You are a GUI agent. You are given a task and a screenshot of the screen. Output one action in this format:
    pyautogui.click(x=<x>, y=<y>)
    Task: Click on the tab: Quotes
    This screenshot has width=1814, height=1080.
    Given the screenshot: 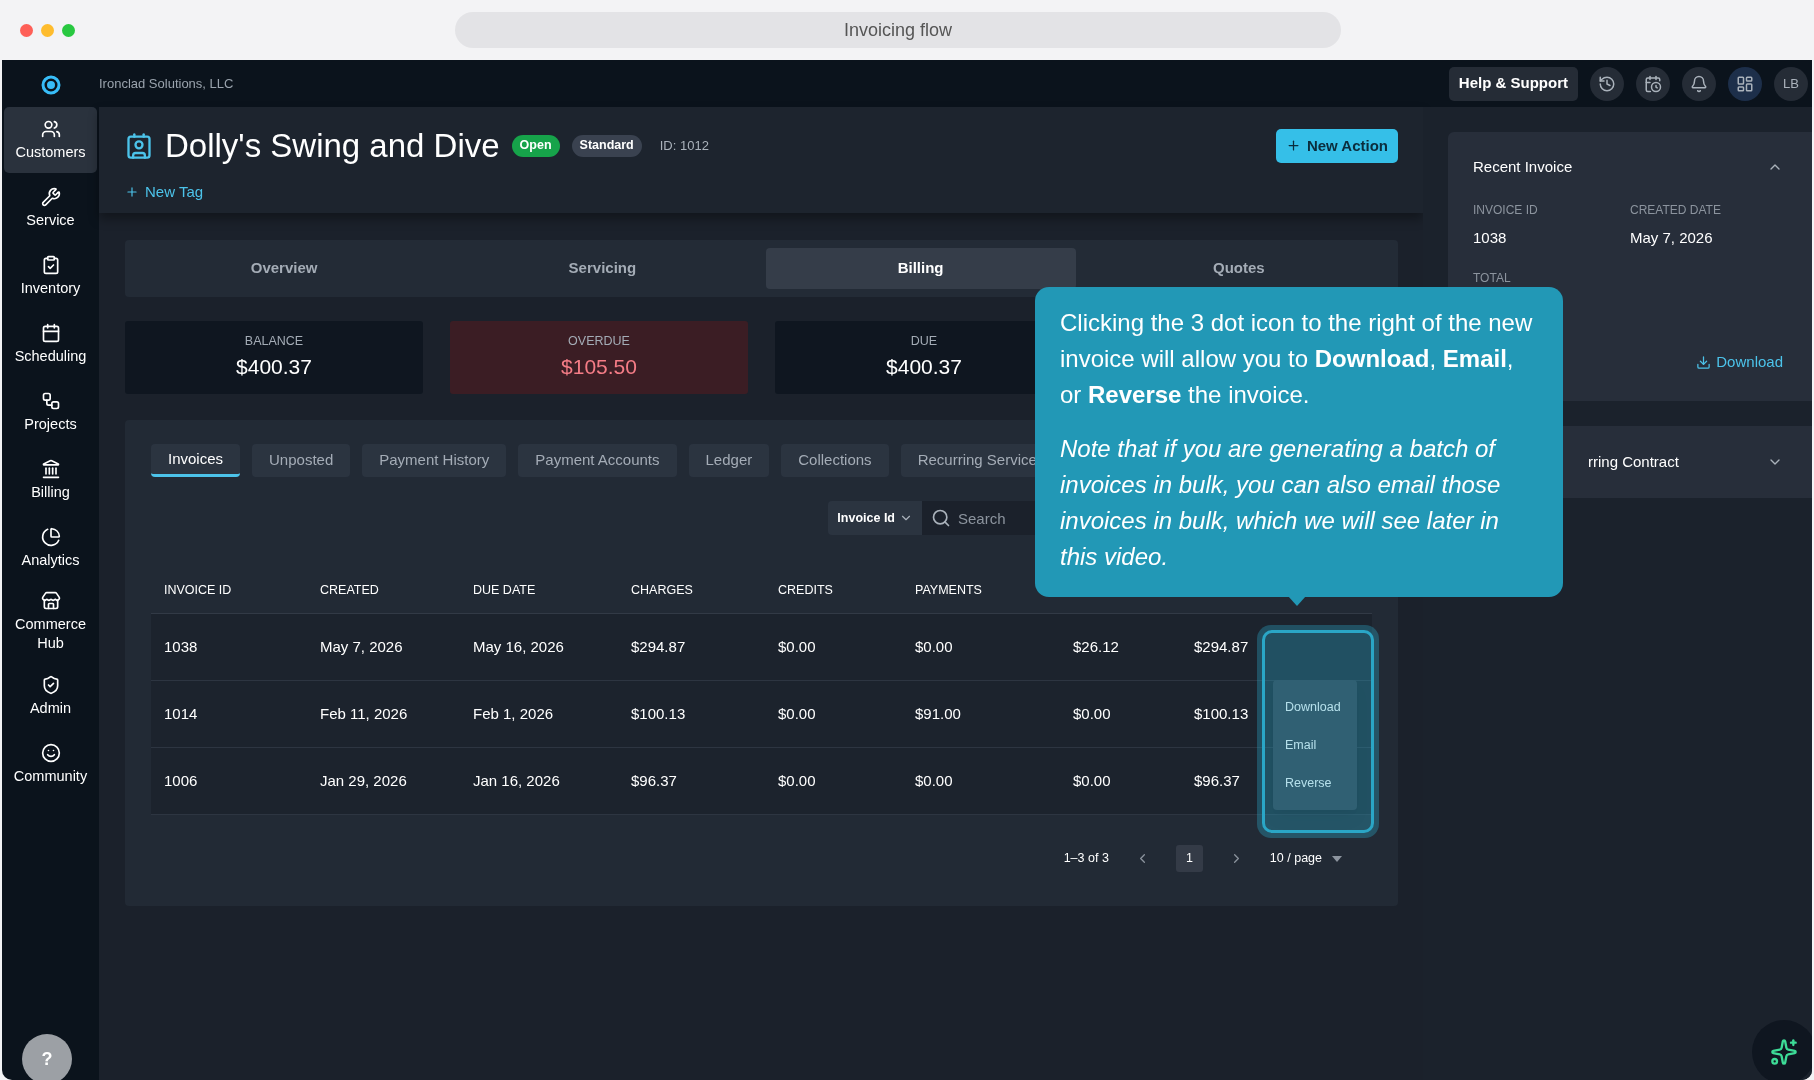 What is the action you would take?
    pyautogui.click(x=1238, y=268)
    